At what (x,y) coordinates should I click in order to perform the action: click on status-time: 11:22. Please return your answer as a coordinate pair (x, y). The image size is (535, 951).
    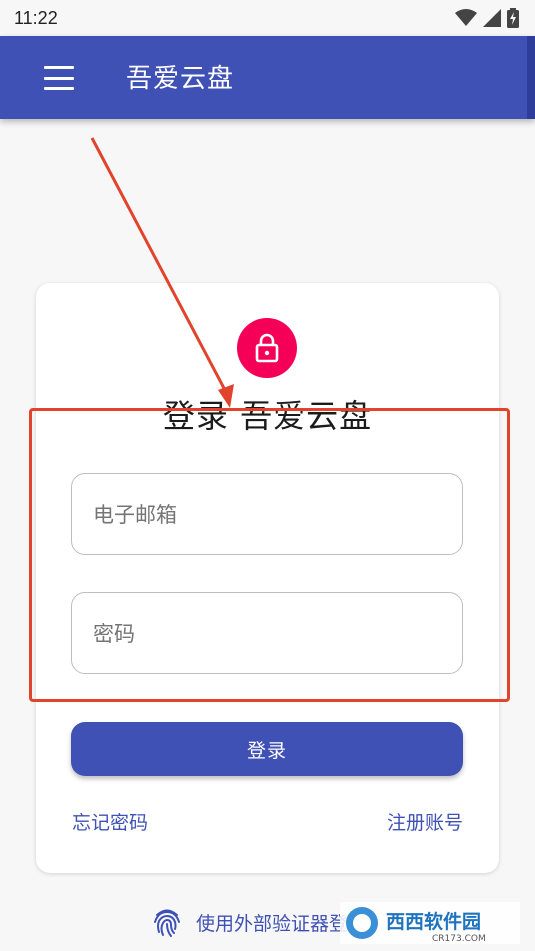
    Looking at the image, I should click on (36, 17).